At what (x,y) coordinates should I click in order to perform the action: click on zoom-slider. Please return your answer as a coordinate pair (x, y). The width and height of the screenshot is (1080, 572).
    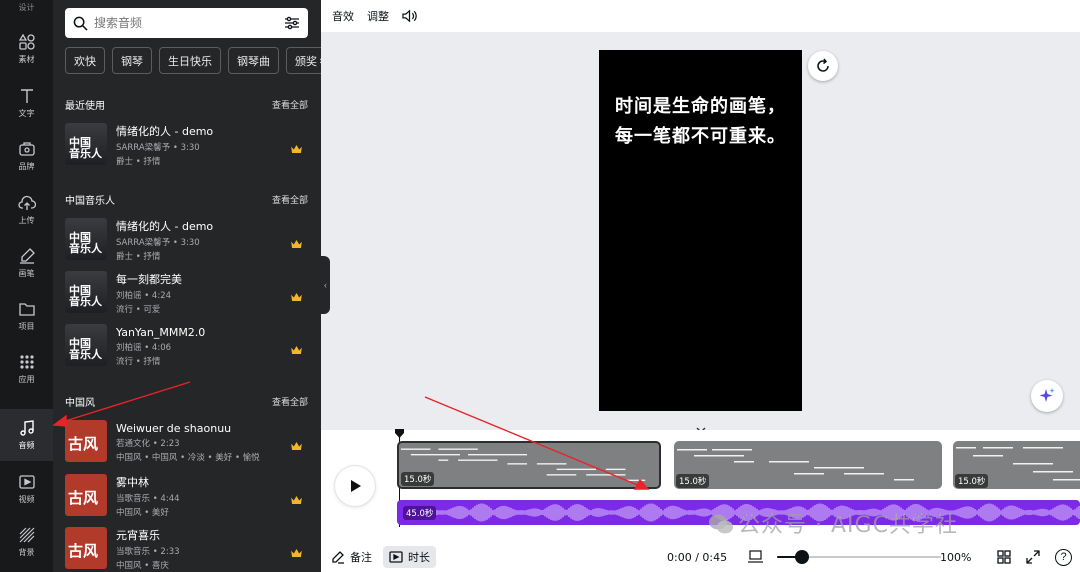
    Looking at the image, I should click on (859, 557).